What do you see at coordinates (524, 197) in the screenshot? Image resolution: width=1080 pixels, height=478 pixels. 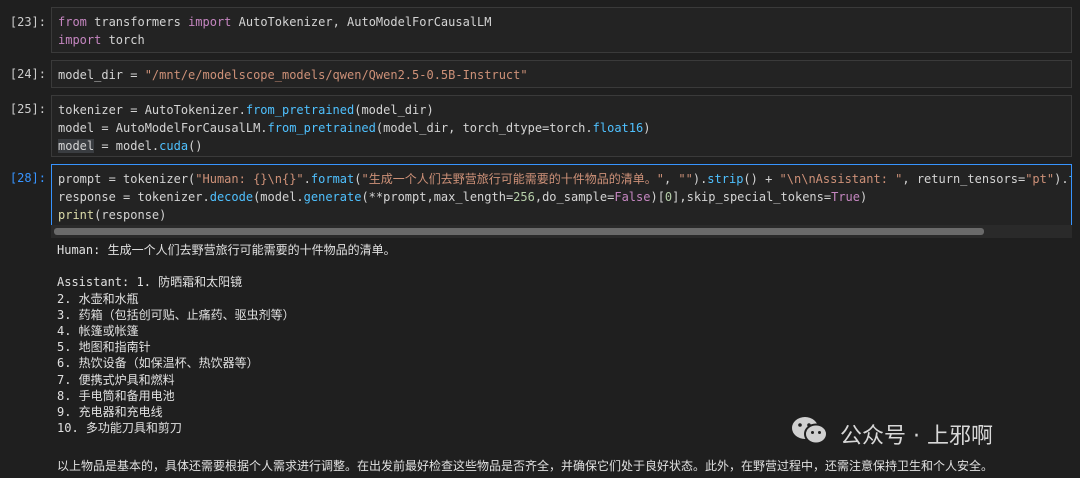 I see `code-token: 256` at bounding box center [524, 197].